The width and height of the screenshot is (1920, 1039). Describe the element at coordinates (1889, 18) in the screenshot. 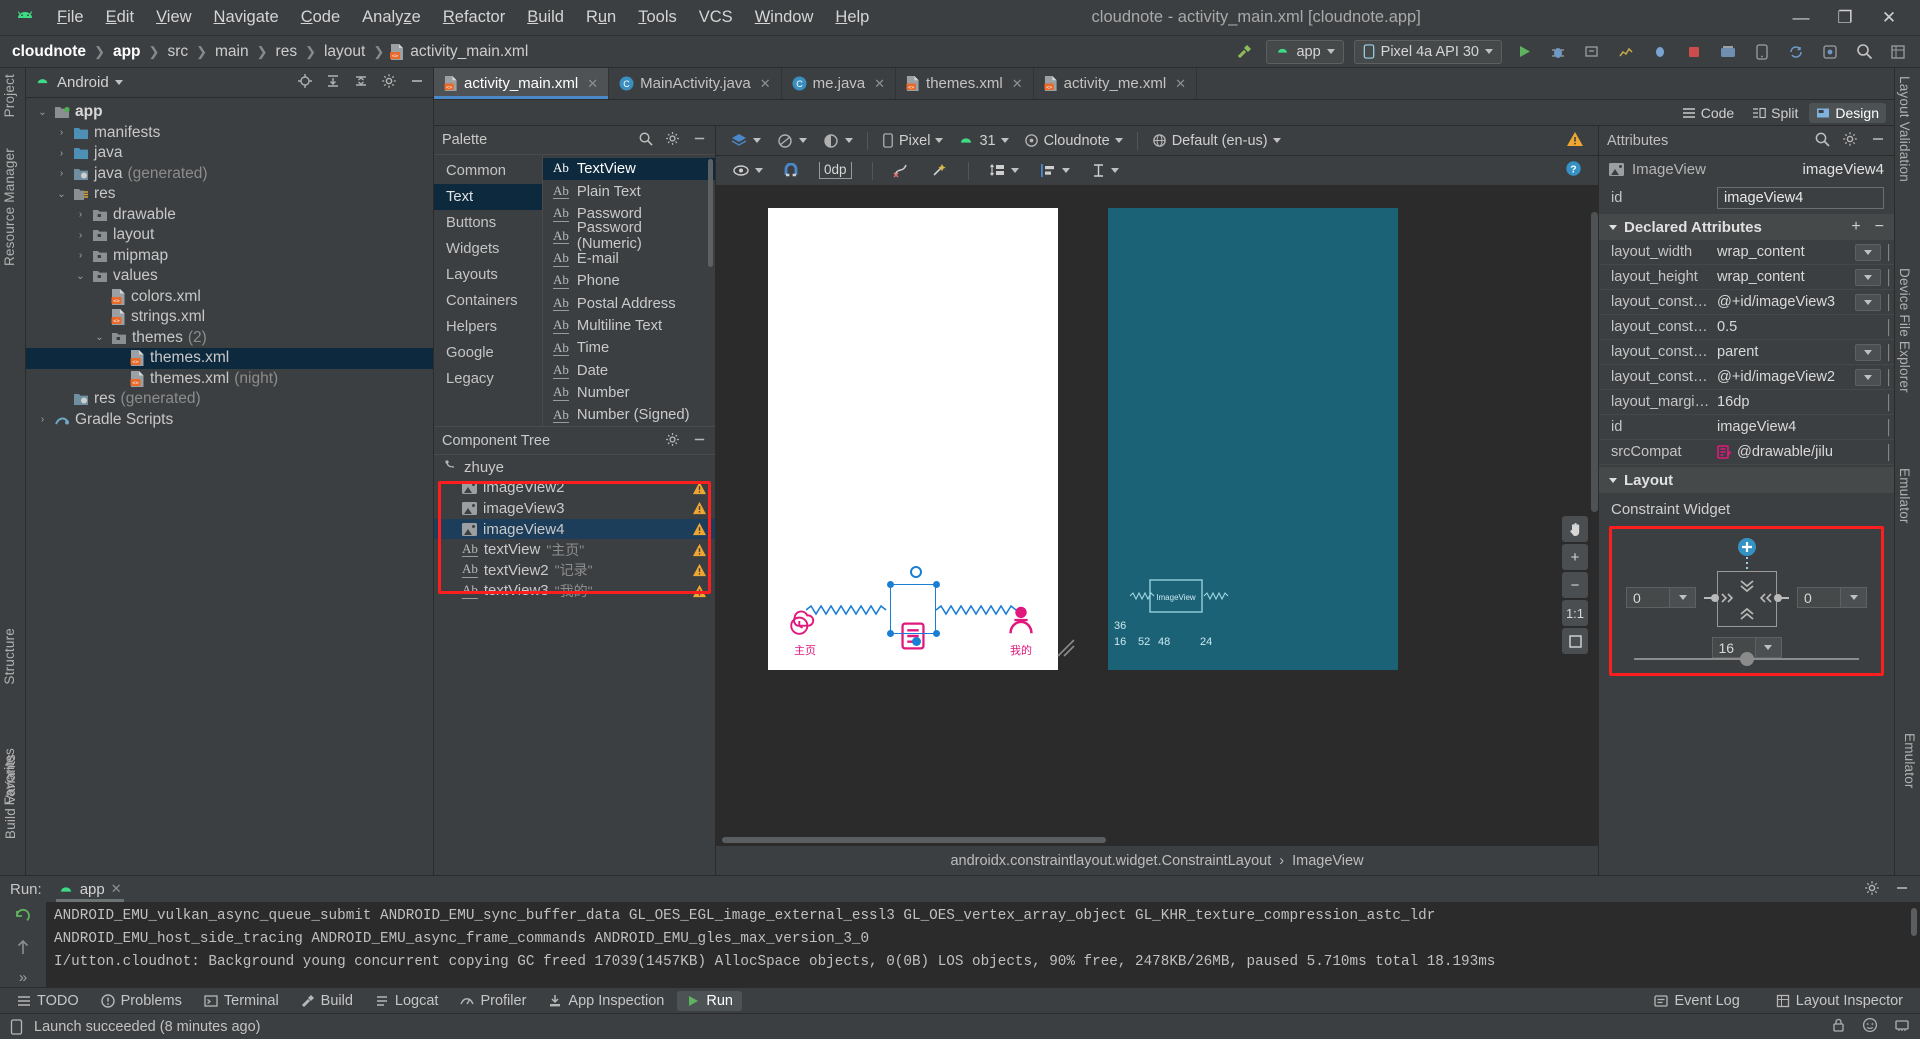

I see `close-button: ✕` at that location.